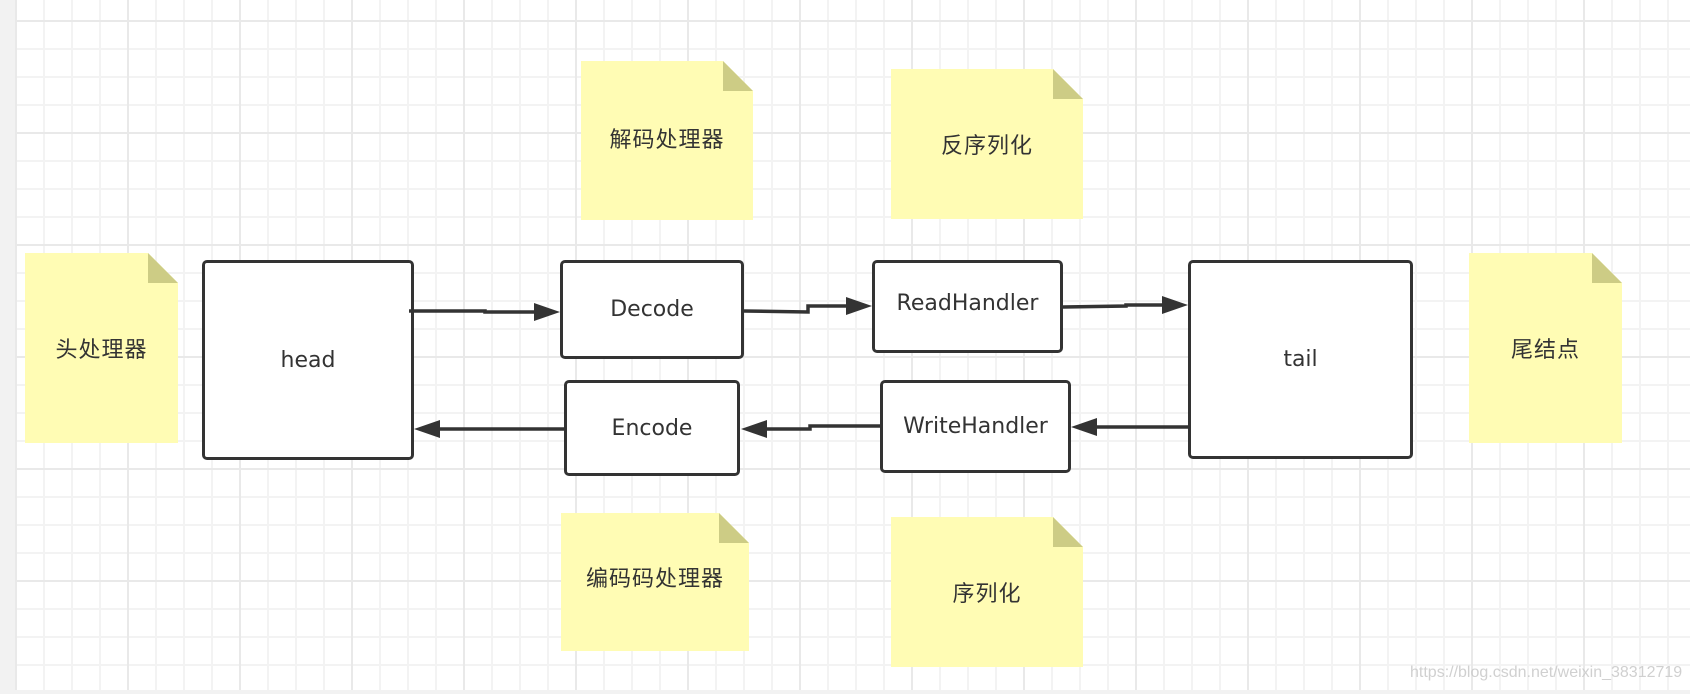  I want to click on note-label: 编码码处理器, so click(654, 579).